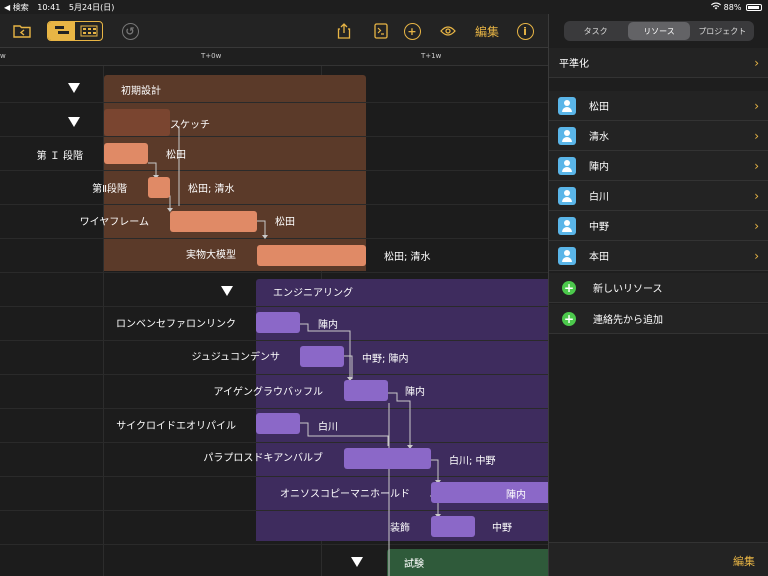 The height and width of the screenshot is (576, 768). Describe the element at coordinates (400, 526) in the screenshot. I see `task-label: 装飾` at that location.